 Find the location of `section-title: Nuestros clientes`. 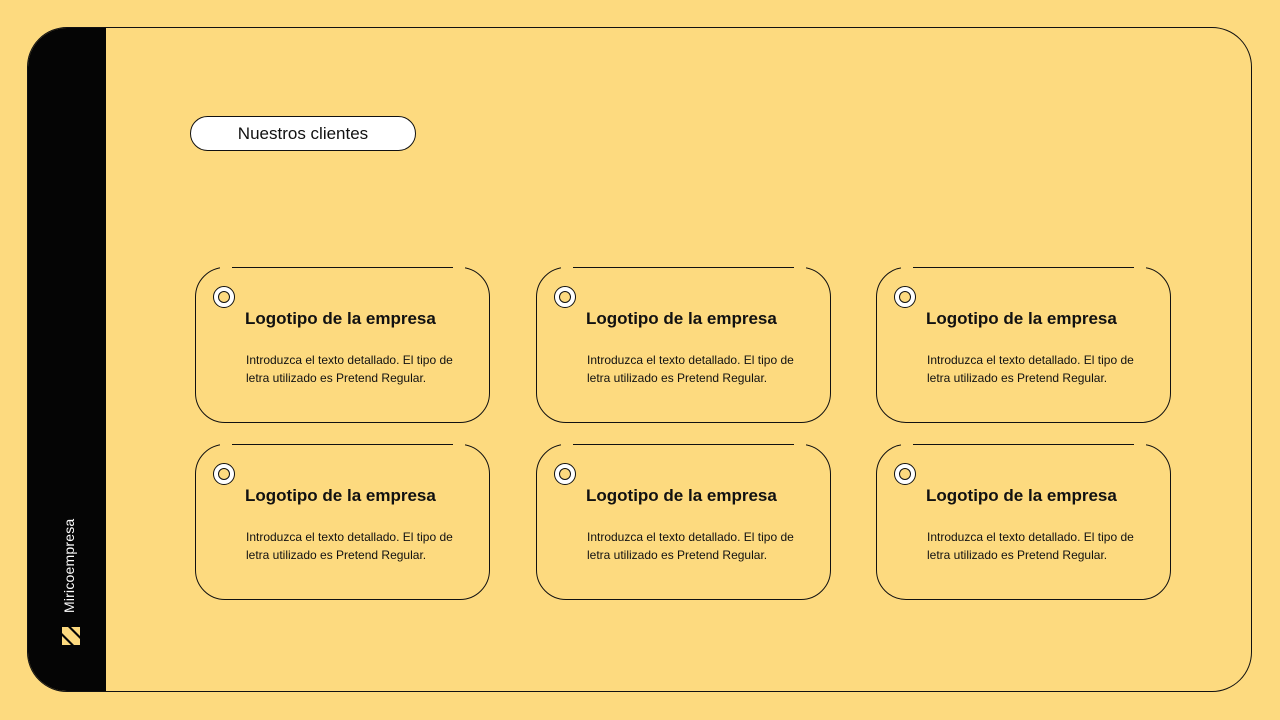

section-title: Nuestros clientes is located at coordinates (303, 133).